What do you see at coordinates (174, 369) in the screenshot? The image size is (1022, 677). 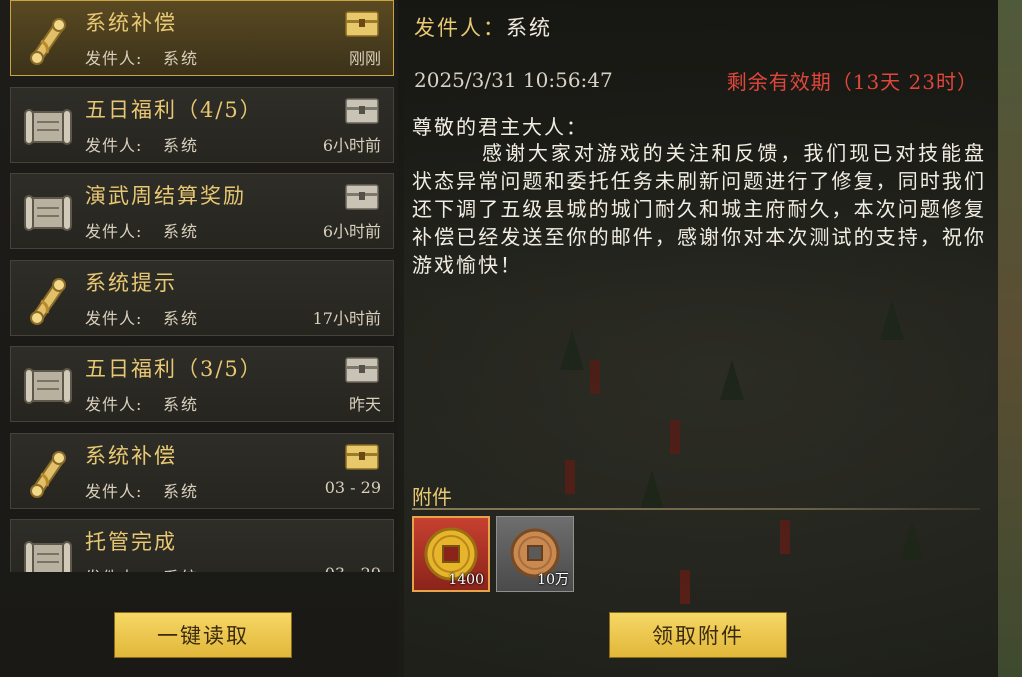 I see `mail-title: 五日福利（3/5）` at bounding box center [174, 369].